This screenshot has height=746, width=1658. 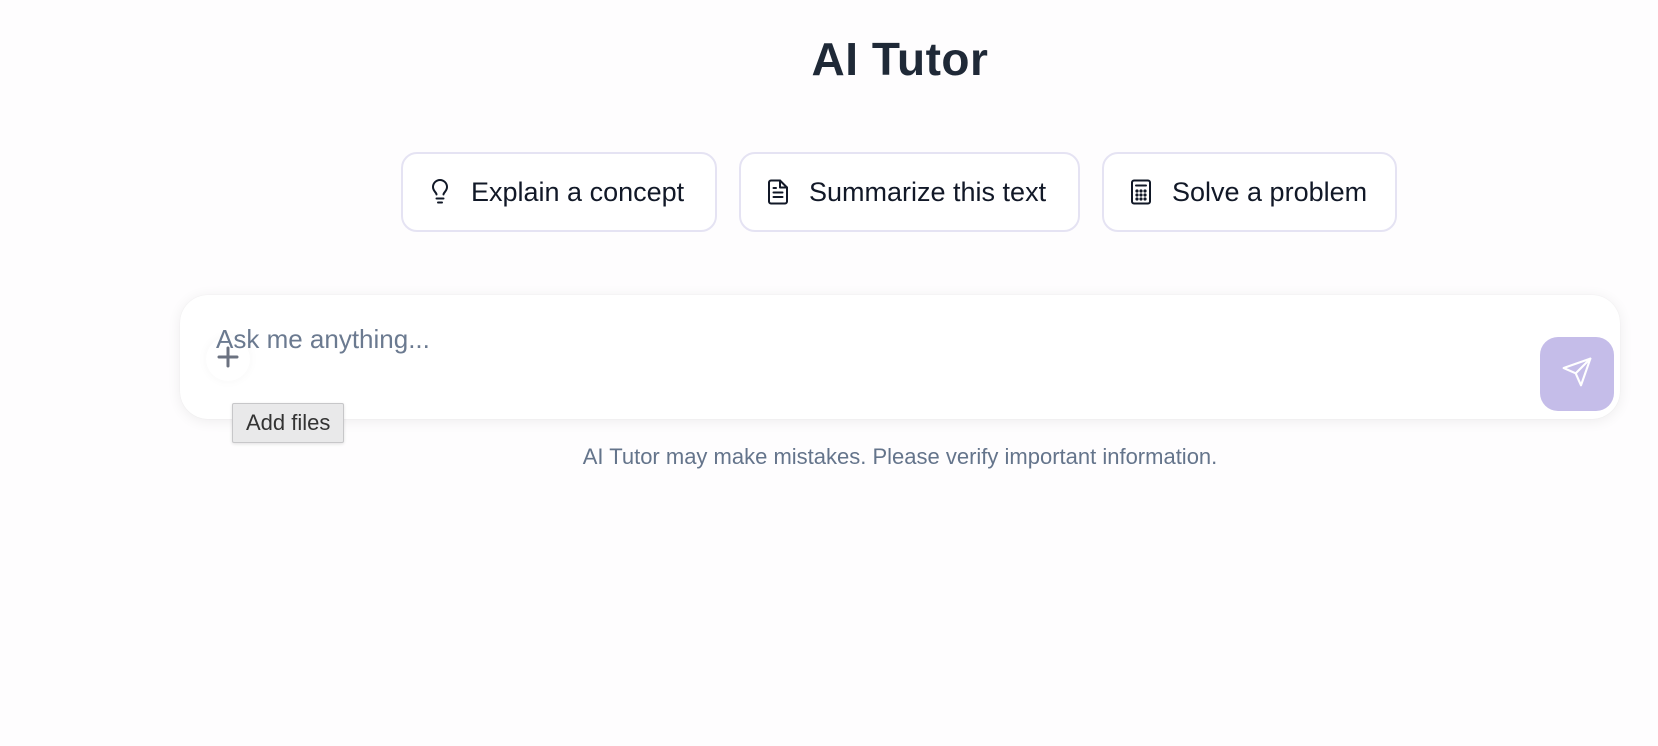 What do you see at coordinates (778, 192) in the screenshot?
I see `document-icon` at bounding box center [778, 192].